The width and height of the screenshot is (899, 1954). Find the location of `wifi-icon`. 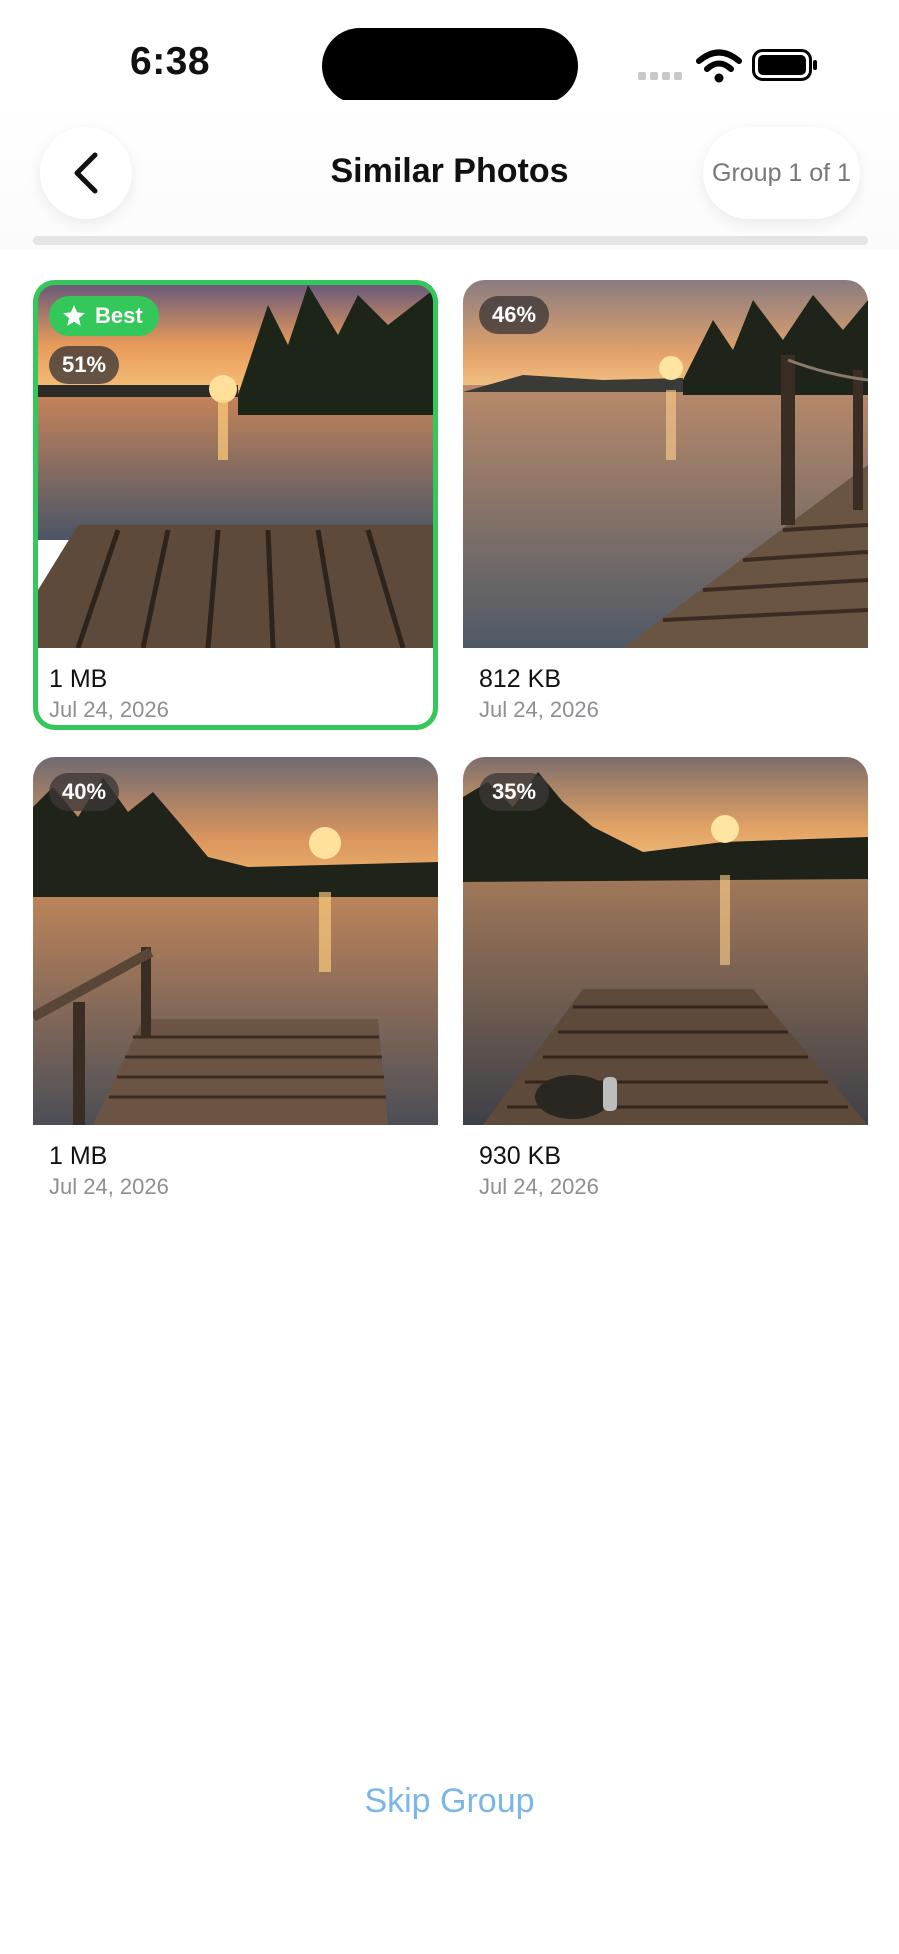

wifi-icon is located at coordinates (719, 66).